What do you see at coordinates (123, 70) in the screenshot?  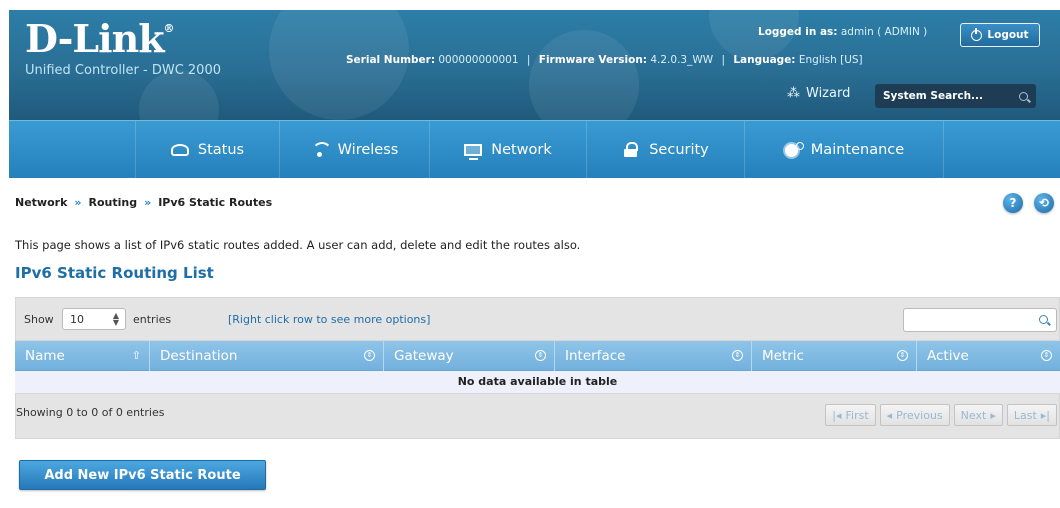 I see `product-name: Unified Controller - DWC 2000` at bounding box center [123, 70].